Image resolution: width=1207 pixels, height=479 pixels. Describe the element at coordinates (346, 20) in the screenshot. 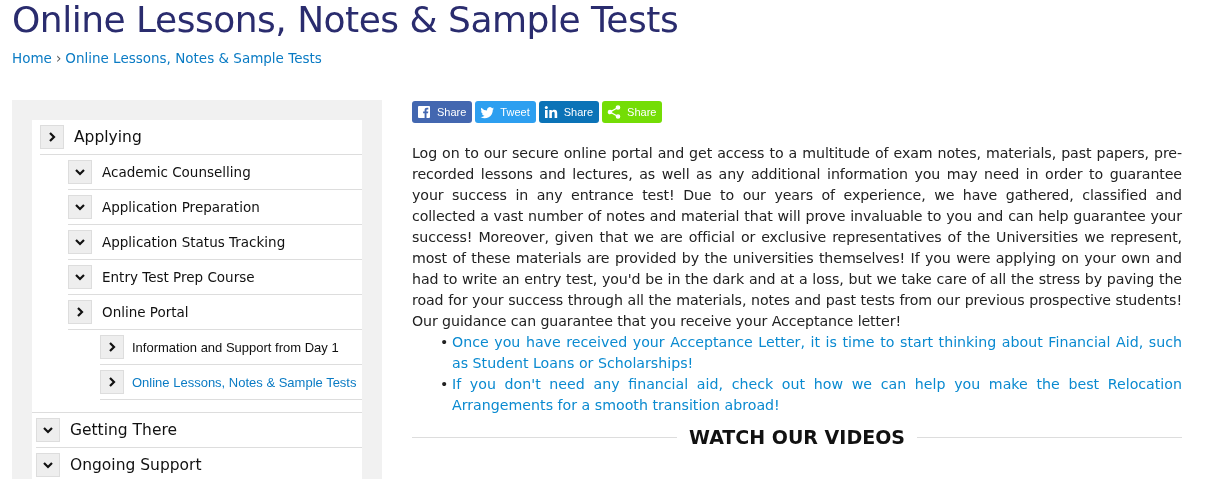

I see `page-title: Online Lessons, Notes & Sample Tests` at that location.